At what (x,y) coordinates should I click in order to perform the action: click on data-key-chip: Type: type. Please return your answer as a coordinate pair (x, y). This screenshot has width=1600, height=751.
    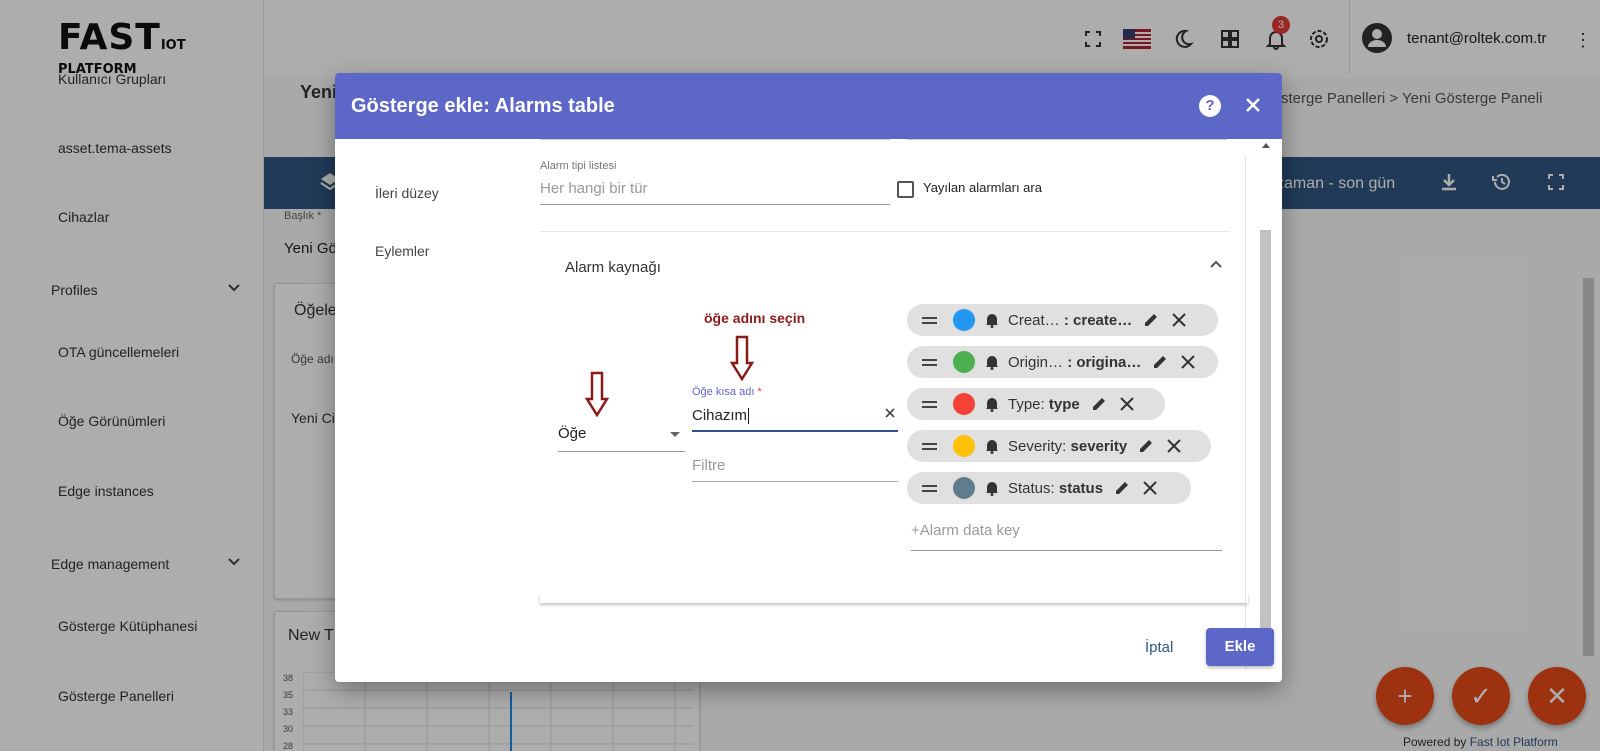
    Looking at the image, I should click on (1036, 404).